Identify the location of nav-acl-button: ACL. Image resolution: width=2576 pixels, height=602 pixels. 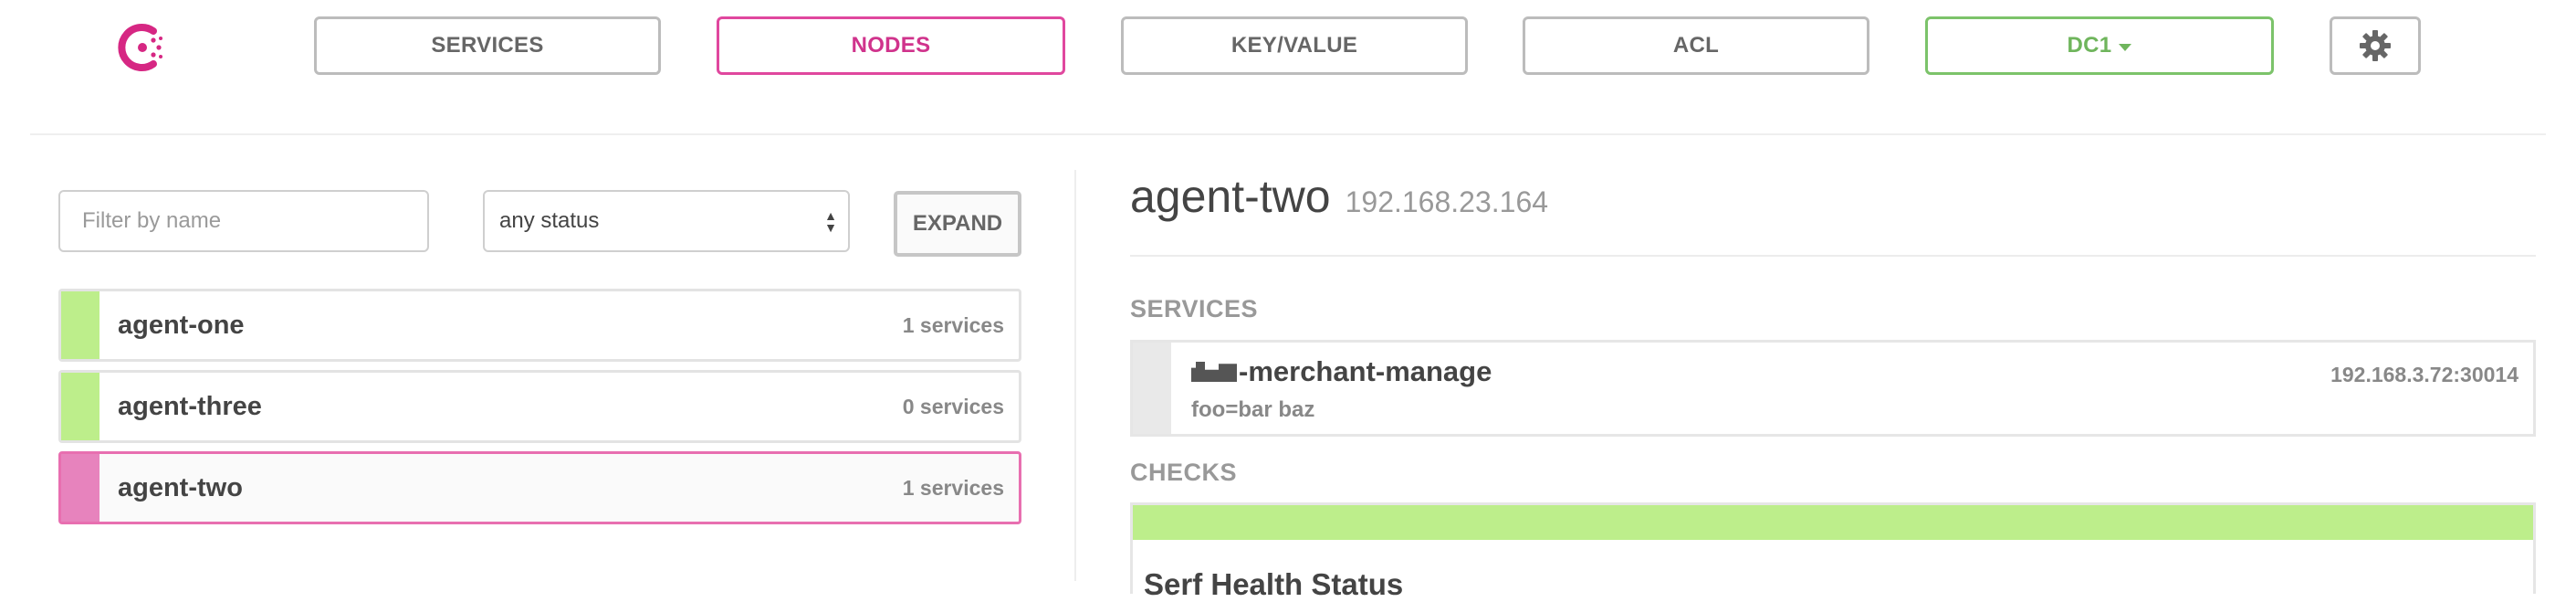
(1696, 45).